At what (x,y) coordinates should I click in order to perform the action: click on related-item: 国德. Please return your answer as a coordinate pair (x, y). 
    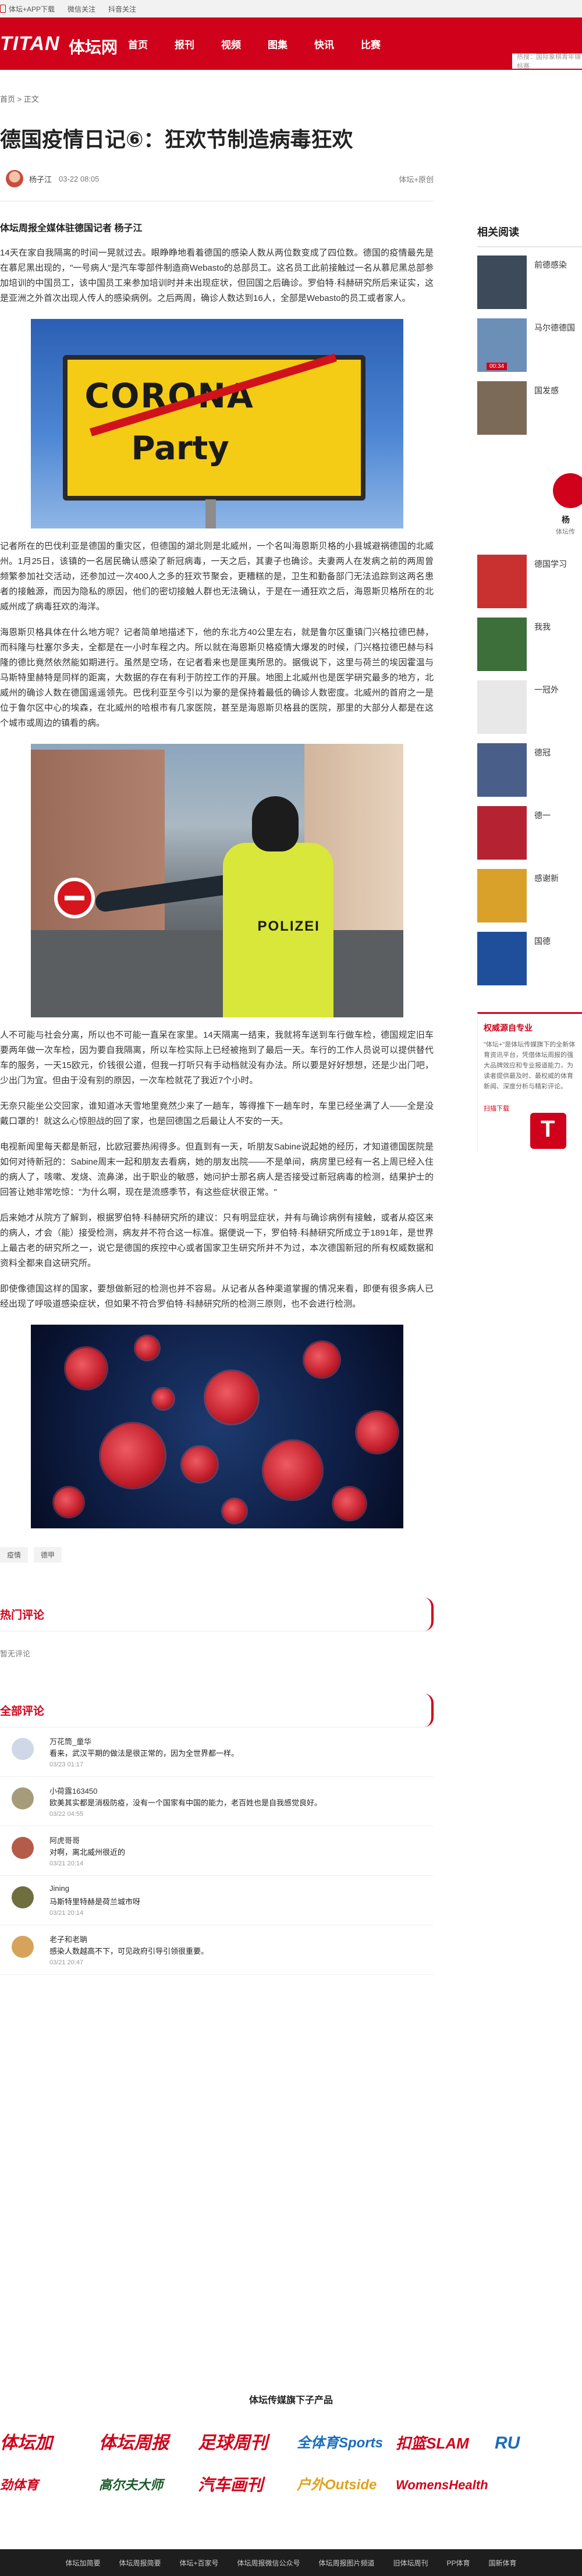
    Looking at the image, I should click on (529, 964).